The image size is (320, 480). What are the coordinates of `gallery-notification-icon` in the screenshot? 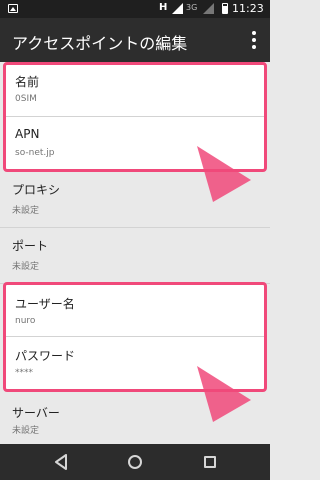 It's located at (13, 8).